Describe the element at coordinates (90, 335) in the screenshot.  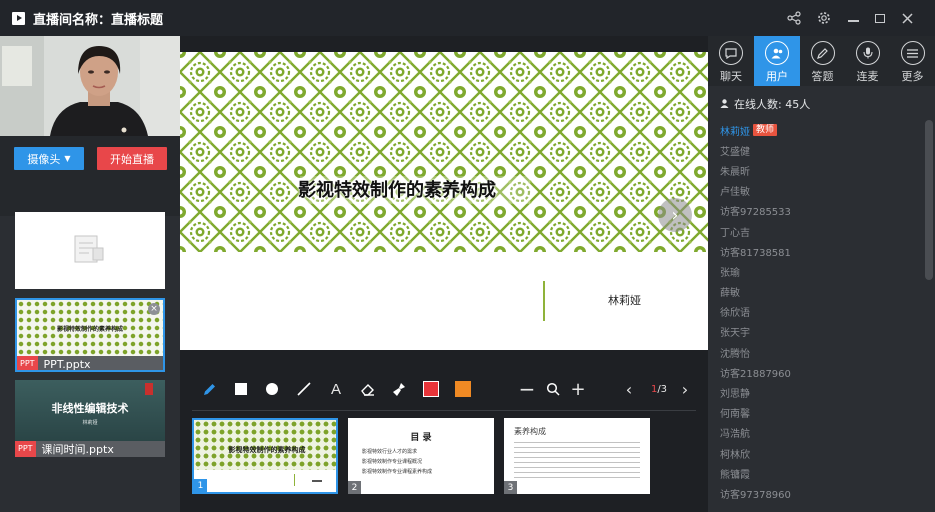
I see `document-item-ppt: 影视特效制作的素养构成 PPT PPT.pptx ×` at that location.